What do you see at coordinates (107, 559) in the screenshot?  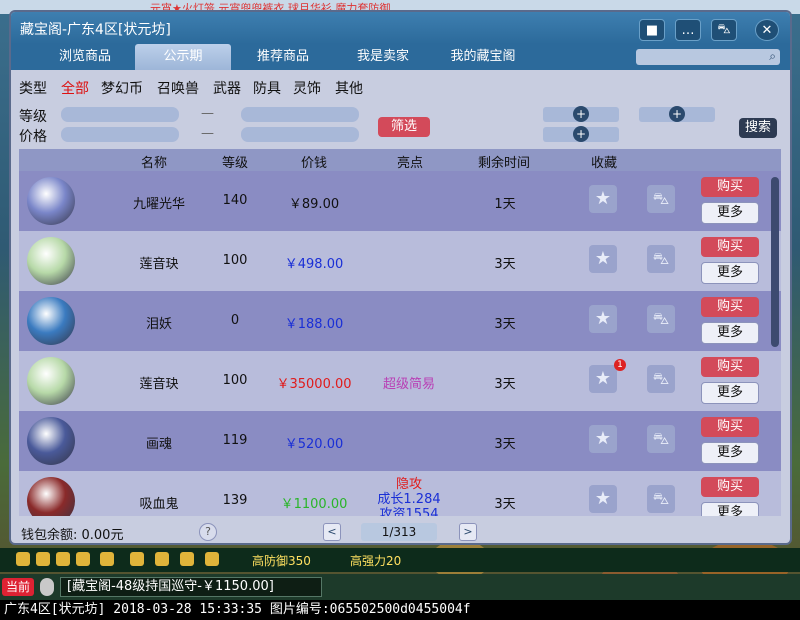 I see `tool-icon` at bounding box center [107, 559].